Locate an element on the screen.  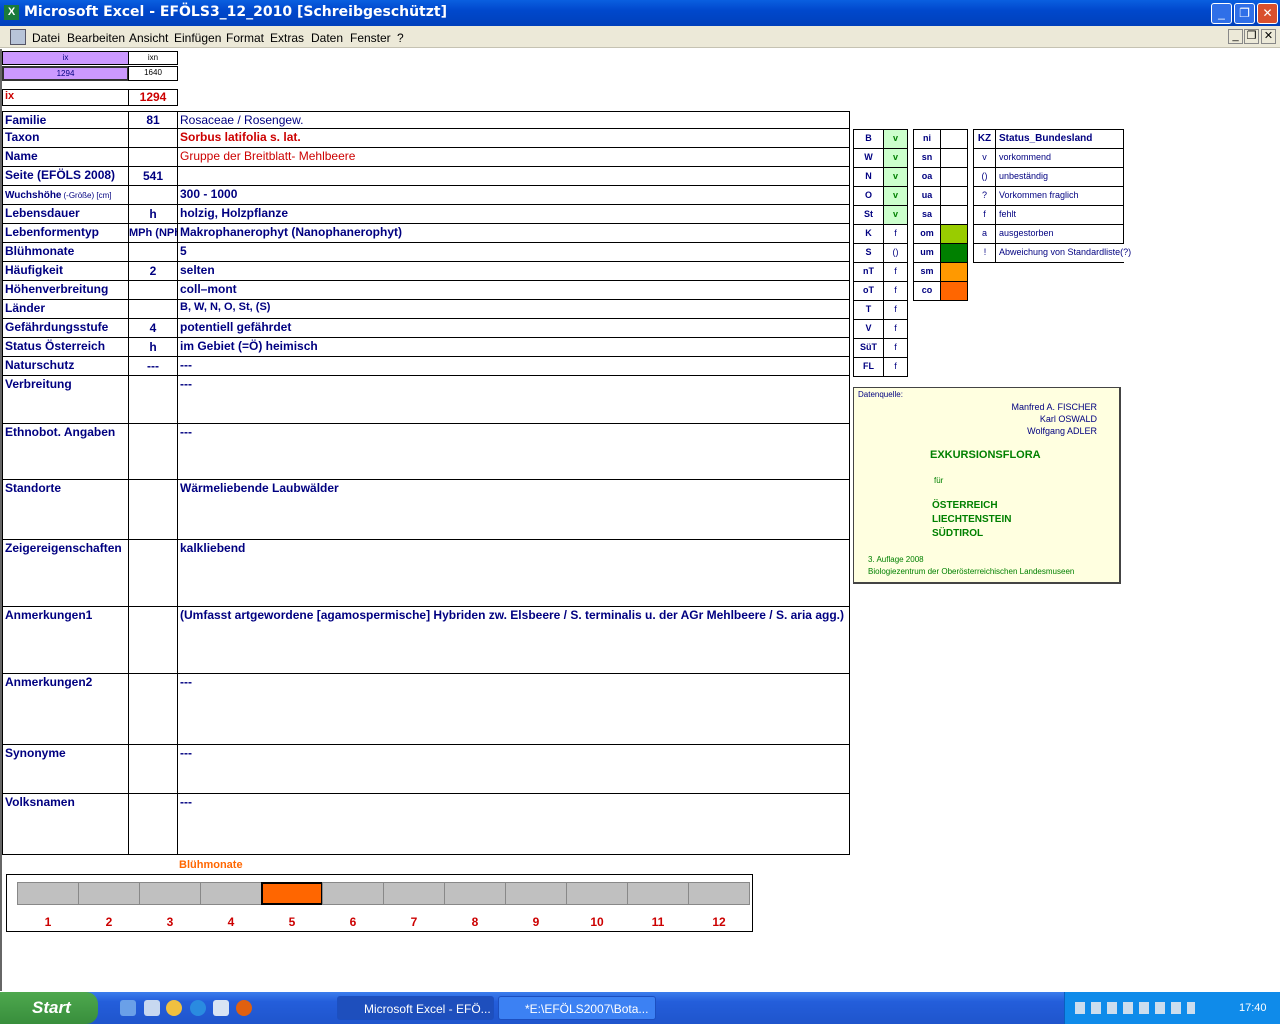
row-code: --- is located at coordinates (153, 366).